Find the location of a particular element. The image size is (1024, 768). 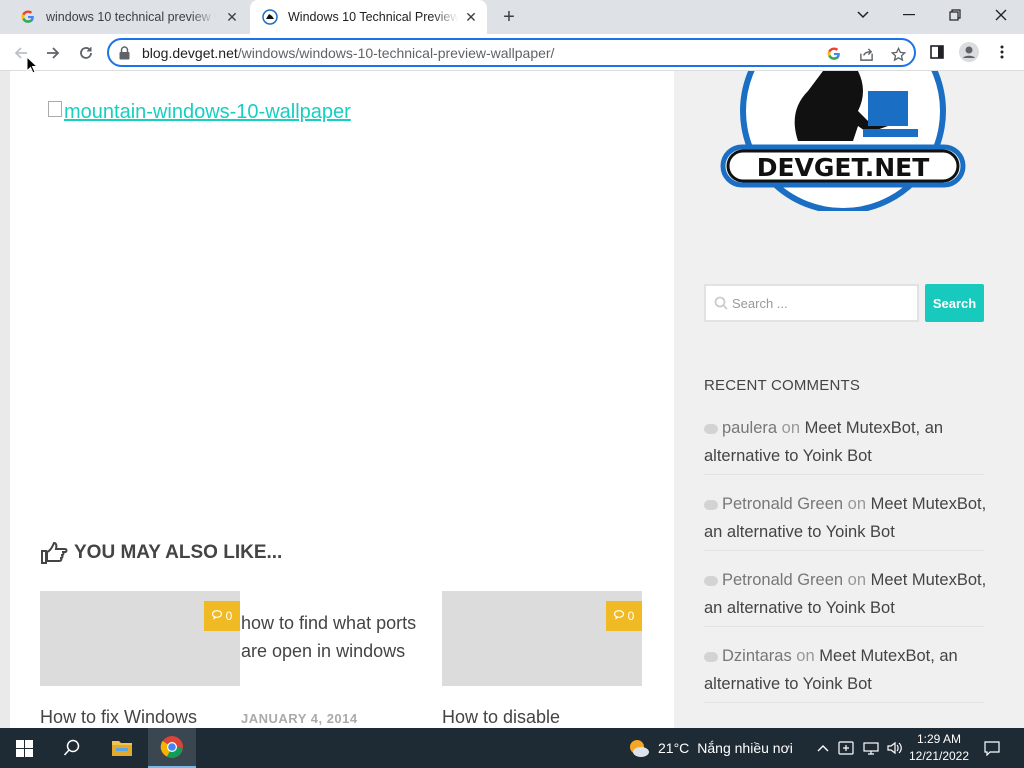

notification-icon is located at coordinates (992, 748).